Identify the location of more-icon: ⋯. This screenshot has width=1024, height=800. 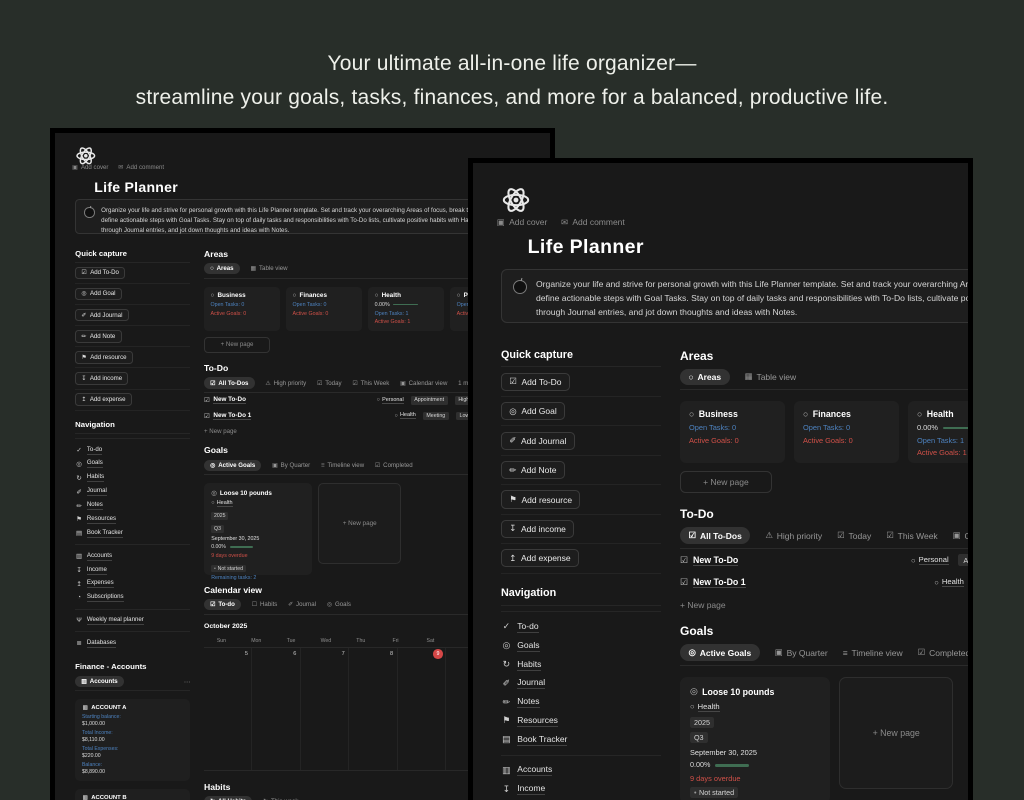
(187, 682).